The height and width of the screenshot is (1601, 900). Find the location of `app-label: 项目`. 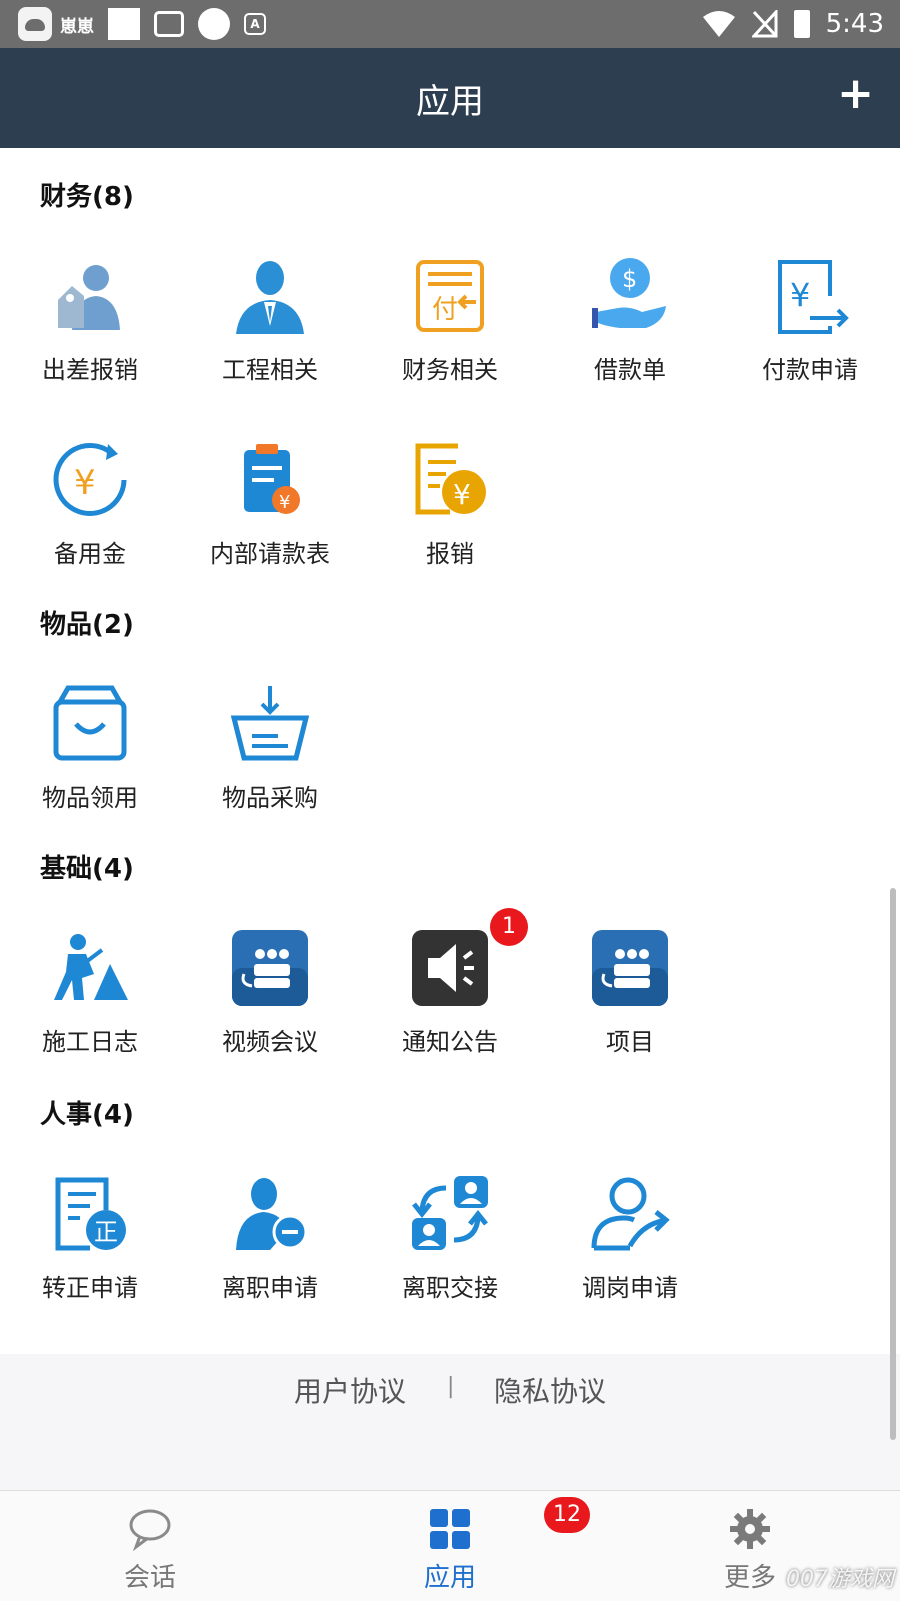

app-label: 项目 is located at coordinates (630, 1042).